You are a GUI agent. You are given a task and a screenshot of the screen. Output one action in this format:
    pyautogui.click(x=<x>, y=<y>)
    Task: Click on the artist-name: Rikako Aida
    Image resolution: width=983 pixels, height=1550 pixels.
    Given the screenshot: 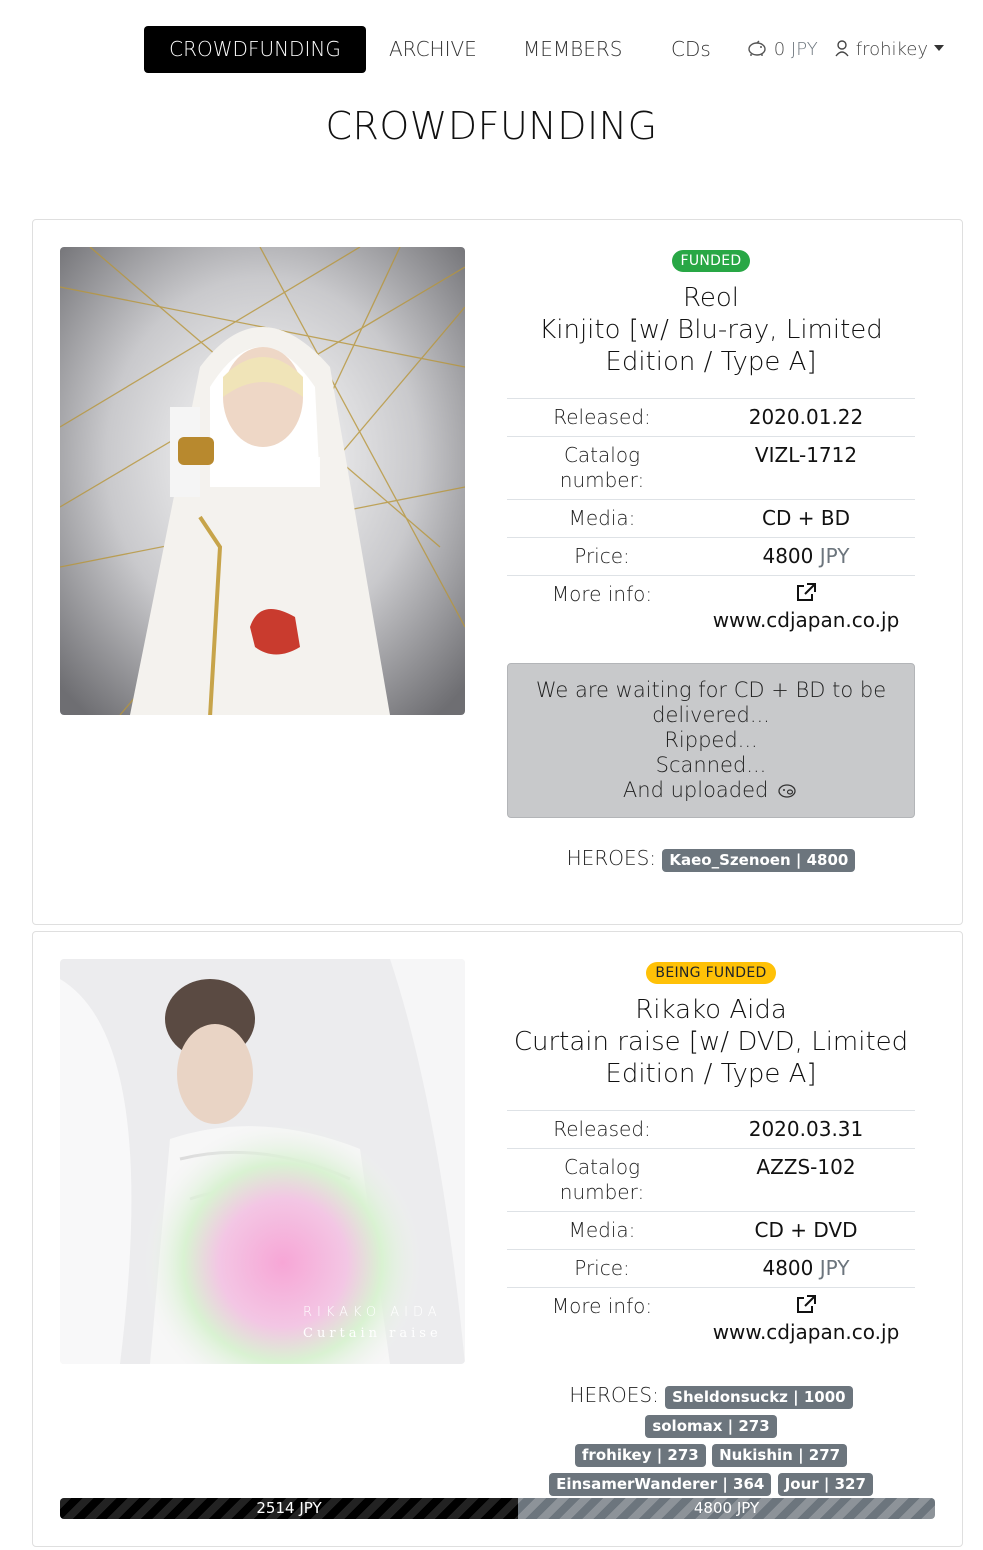 What is the action you would take?
    pyautogui.click(x=711, y=1010)
    